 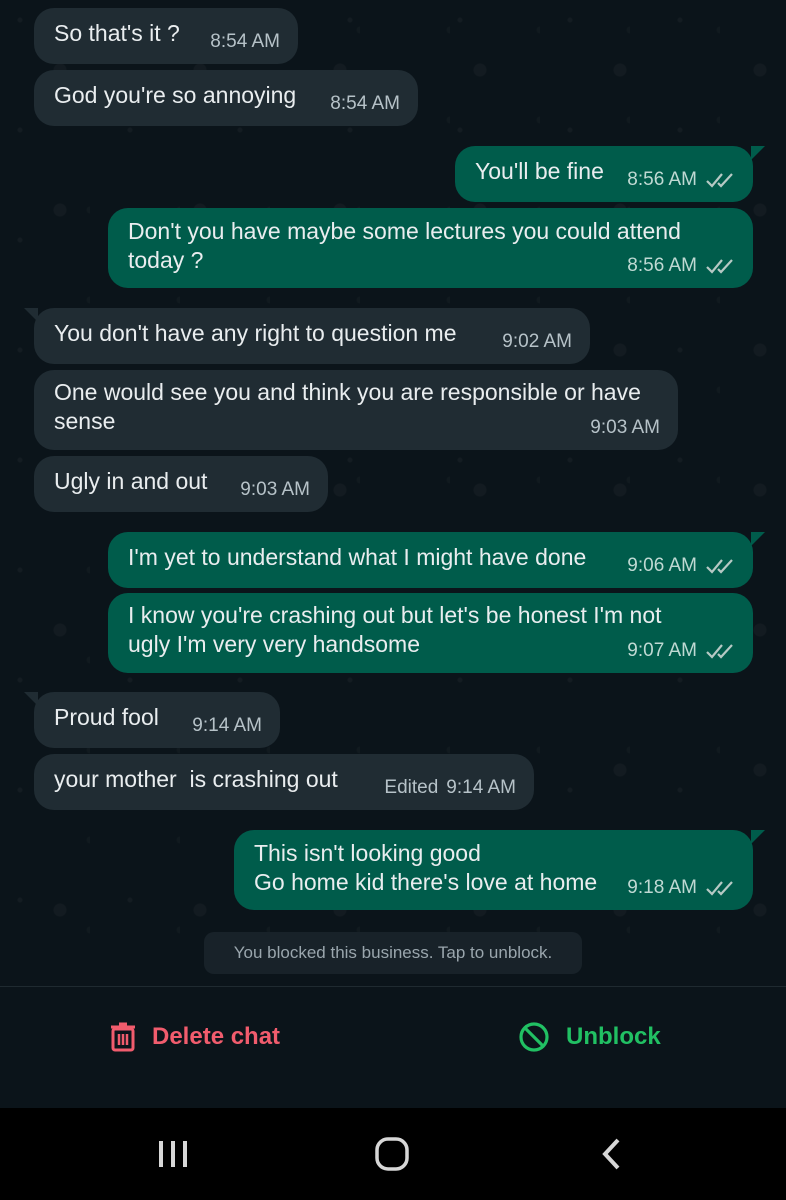 I want to click on unblock-button: Unblock, so click(x=589, y=1037).